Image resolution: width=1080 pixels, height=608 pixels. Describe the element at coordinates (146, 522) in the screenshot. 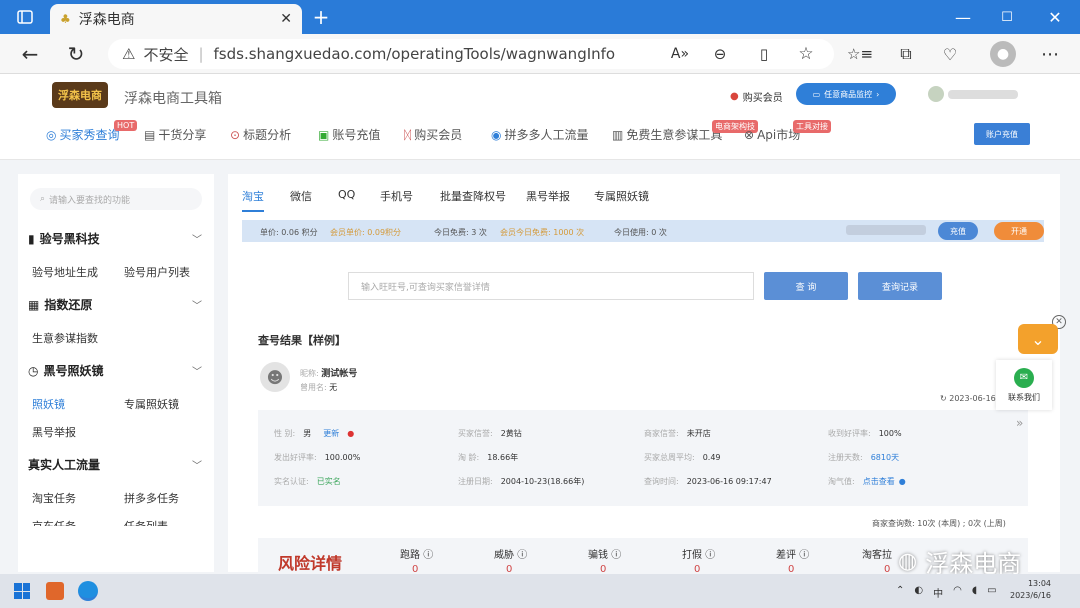

I see `sidebar-item-task-list: 任务列表` at that location.